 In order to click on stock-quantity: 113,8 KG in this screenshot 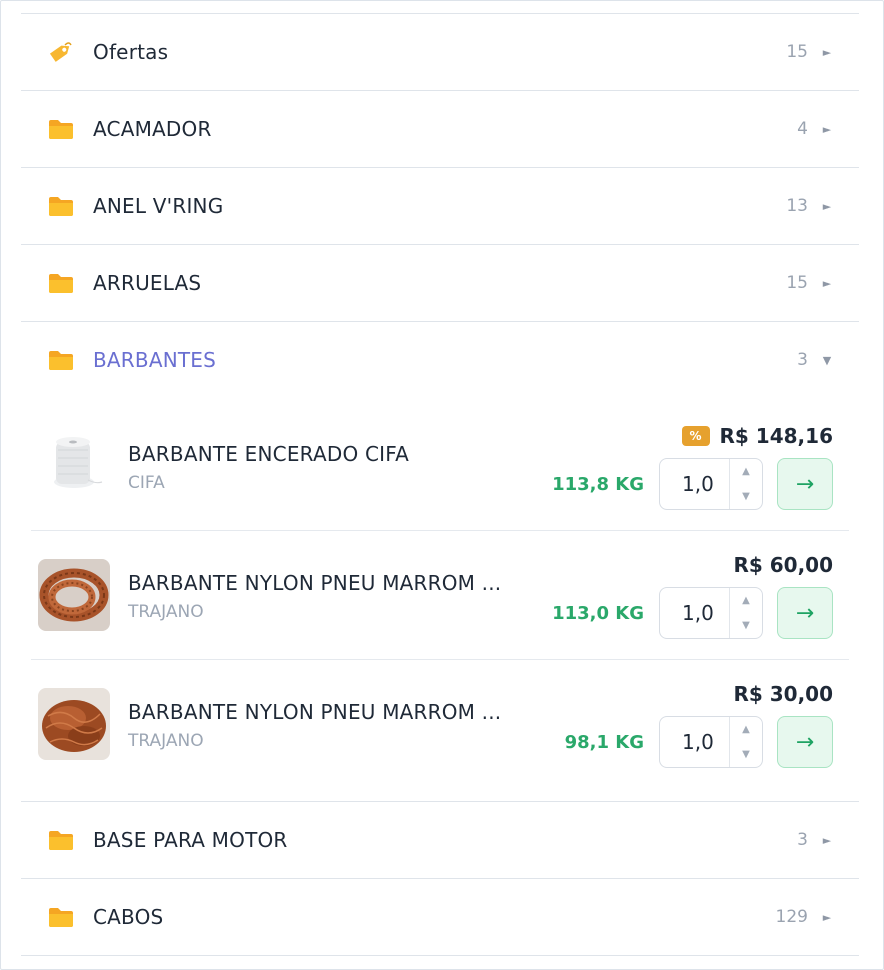, I will do `click(598, 484)`.